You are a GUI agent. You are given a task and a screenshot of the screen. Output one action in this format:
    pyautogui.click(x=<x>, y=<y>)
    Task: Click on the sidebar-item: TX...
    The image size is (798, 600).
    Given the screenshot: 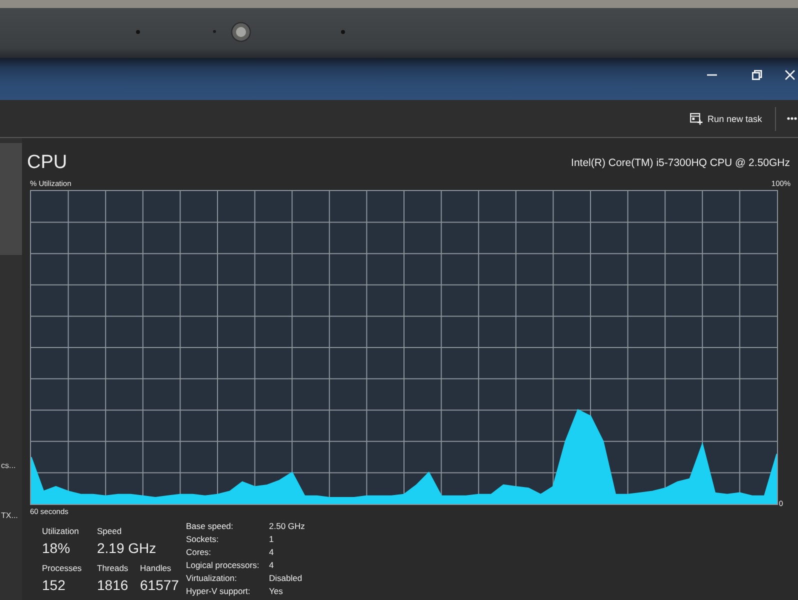 What is the action you would take?
    pyautogui.click(x=11, y=515)
    